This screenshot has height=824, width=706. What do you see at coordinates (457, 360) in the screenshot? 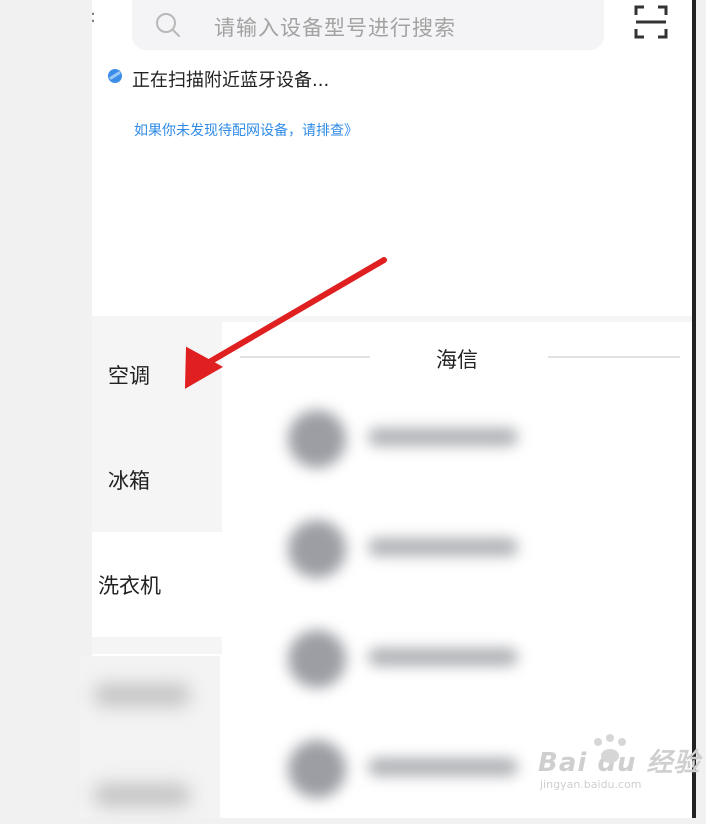
I see `brand-title: 海信` at bounding box center [457, 360].